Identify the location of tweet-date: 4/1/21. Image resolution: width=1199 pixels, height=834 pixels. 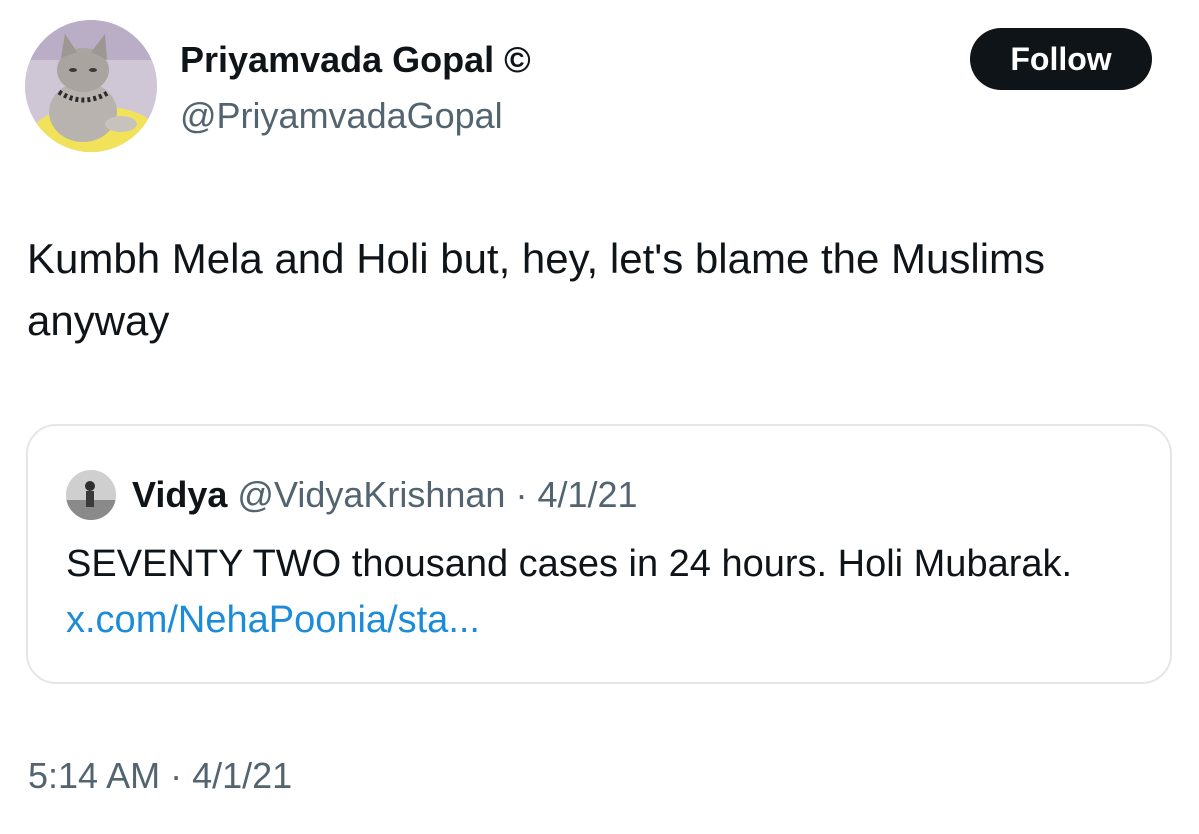
(242, 775).